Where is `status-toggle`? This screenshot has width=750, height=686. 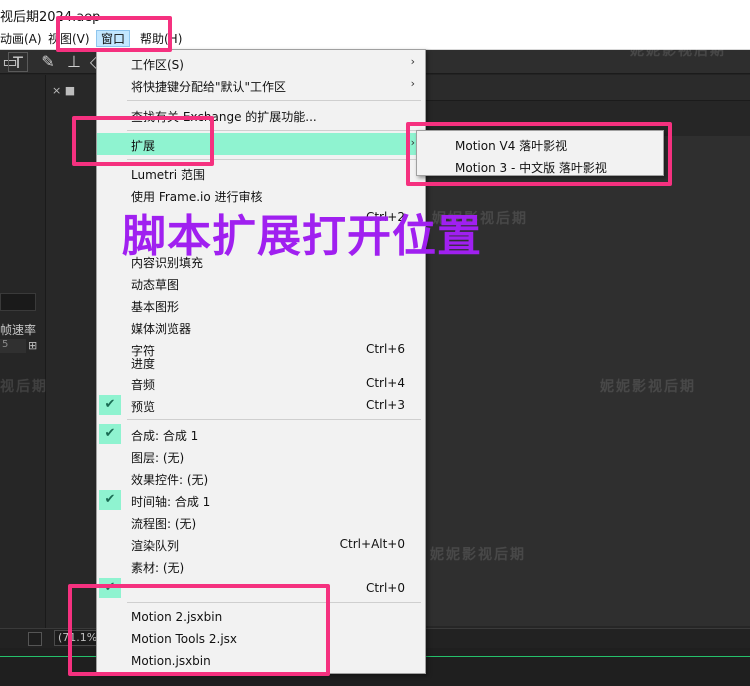
status-toggle is located at coordinates (35, 639).